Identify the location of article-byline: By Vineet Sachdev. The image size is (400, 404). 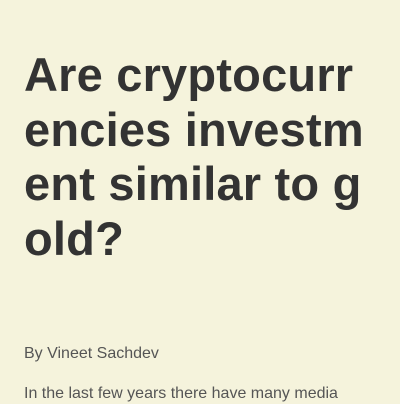
(91, 353).